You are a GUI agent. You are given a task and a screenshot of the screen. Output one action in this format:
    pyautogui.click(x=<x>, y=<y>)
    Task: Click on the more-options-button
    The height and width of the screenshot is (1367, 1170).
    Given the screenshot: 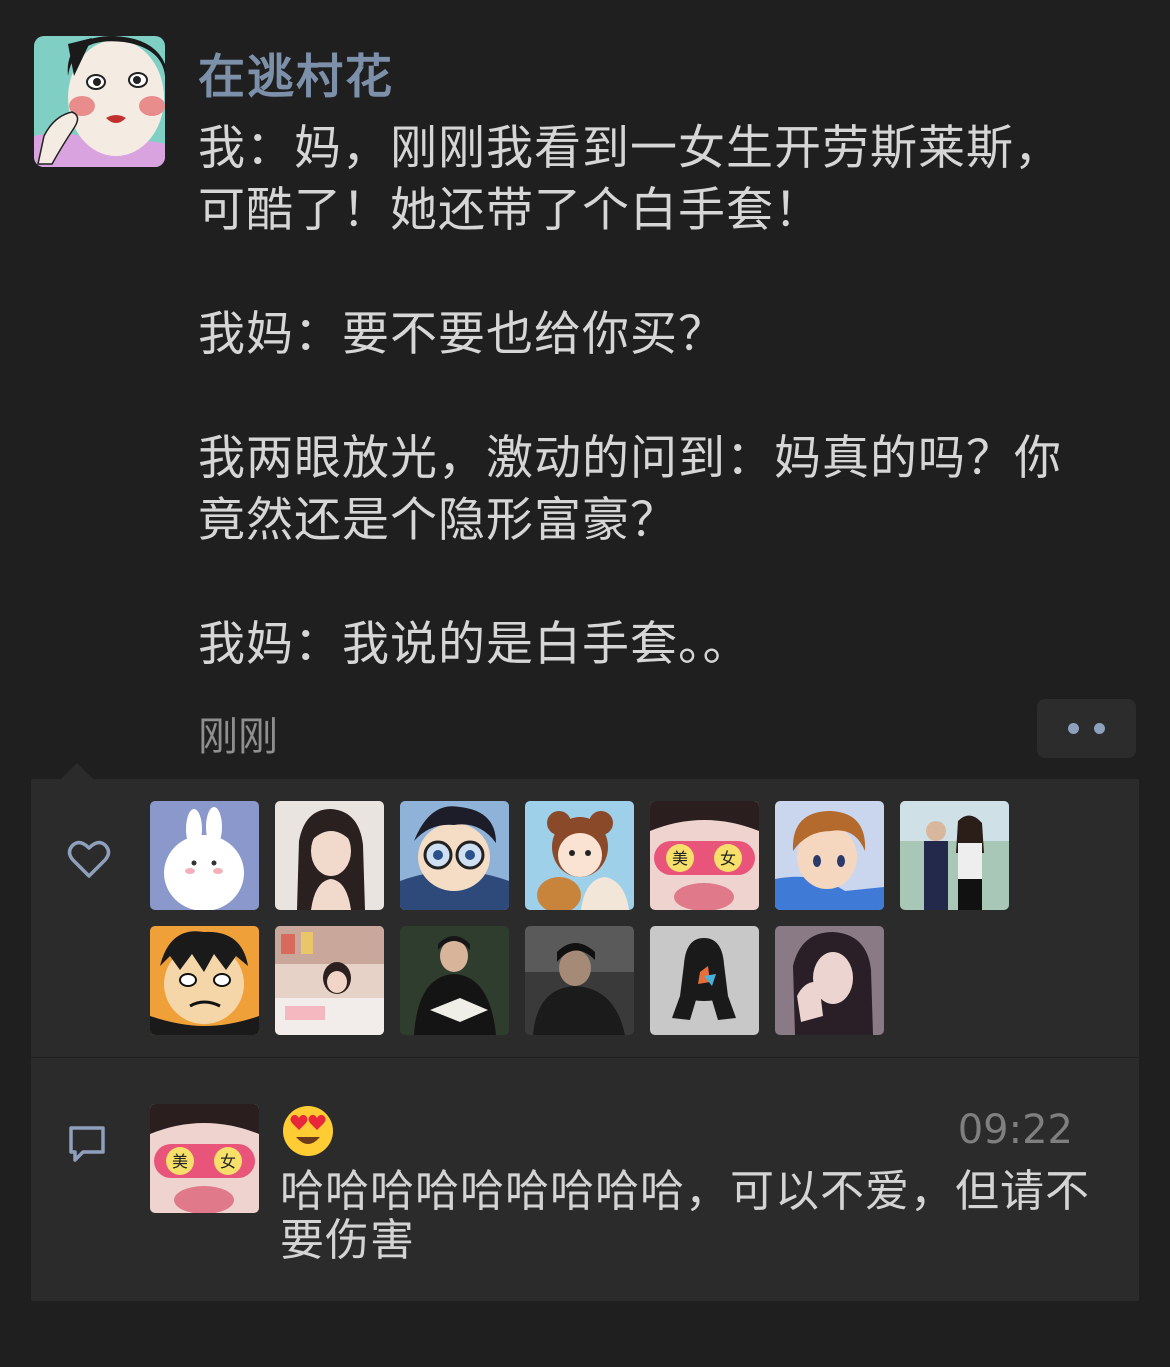 What is the action you would take?
    pyautogui.click(x=1086, y=728)
    